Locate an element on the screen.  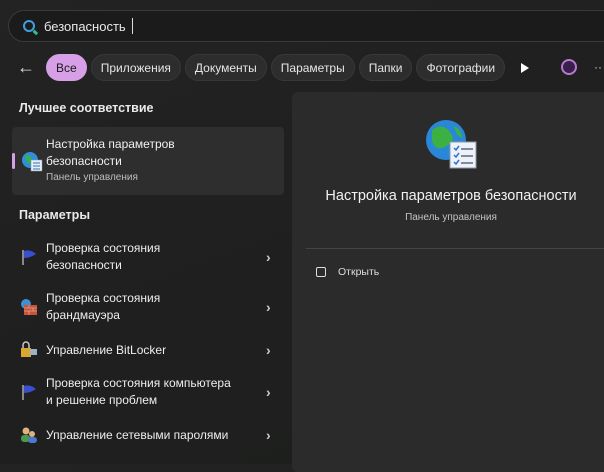
firewall-icon is located at coordinates (29, 307).